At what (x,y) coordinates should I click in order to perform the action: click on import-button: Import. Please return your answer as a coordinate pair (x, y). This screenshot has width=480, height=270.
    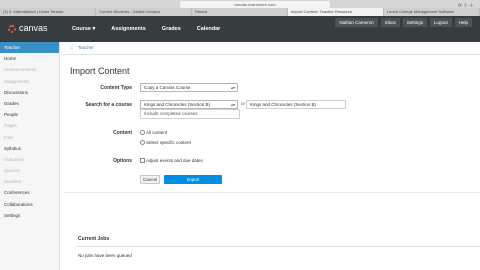
    Looking at the image, I should click on (193, 179).